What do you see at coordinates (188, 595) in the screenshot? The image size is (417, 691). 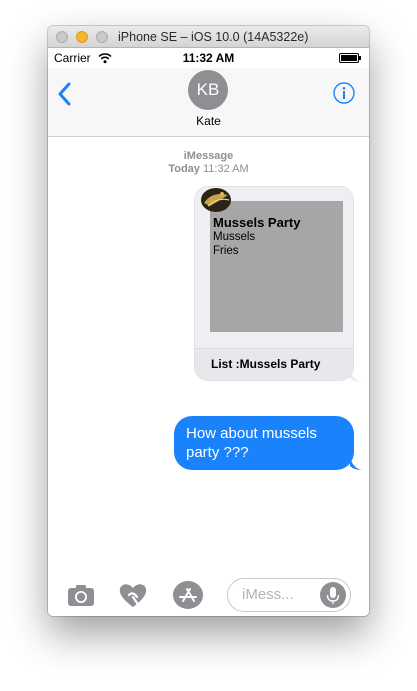 I see `app-store-icon` at bounding box center [188, 595].